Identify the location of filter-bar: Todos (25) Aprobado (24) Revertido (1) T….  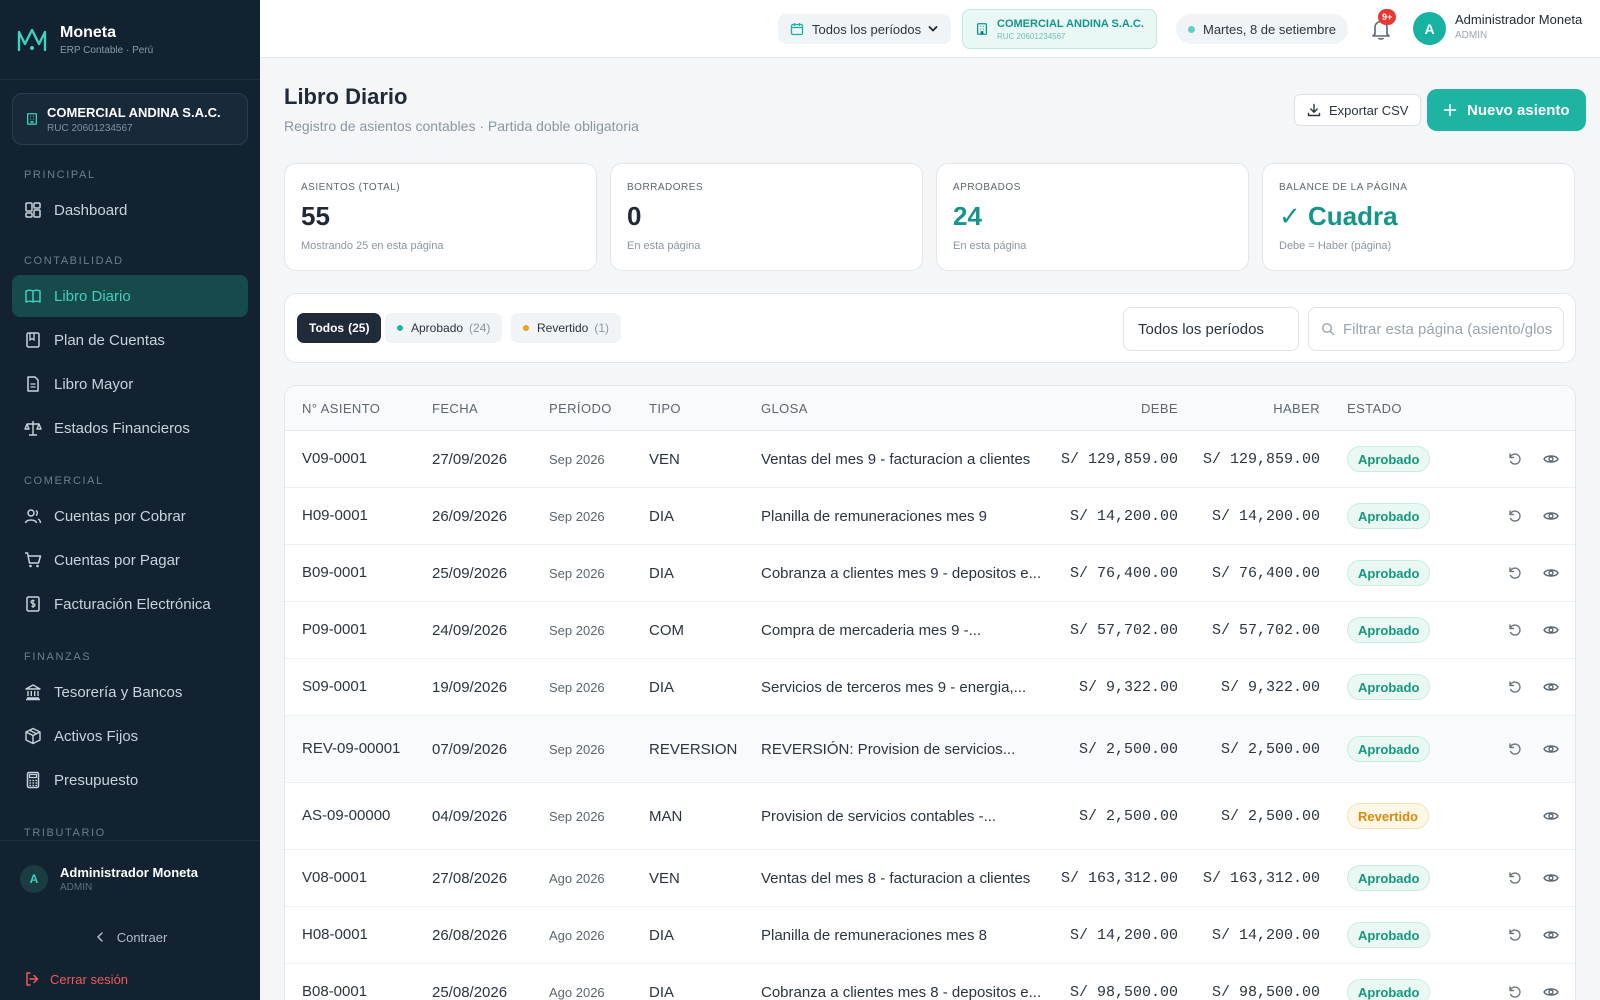
(930, 328).